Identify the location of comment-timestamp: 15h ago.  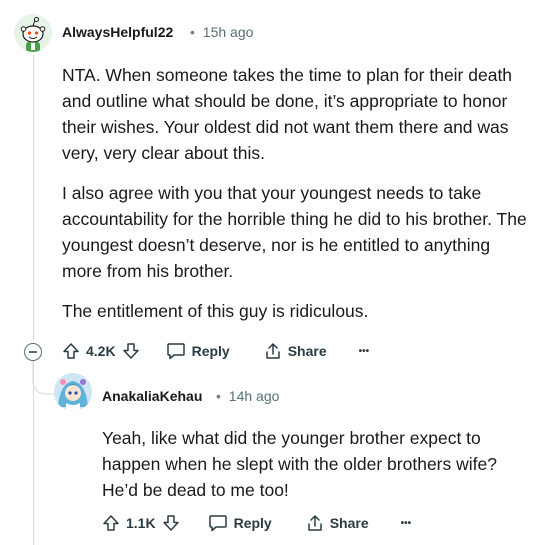
(228, 32).